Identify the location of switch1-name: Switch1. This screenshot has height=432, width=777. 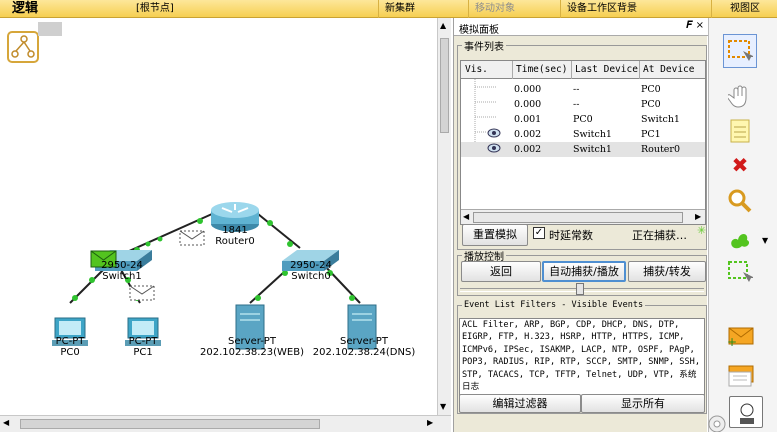
(122, 276).